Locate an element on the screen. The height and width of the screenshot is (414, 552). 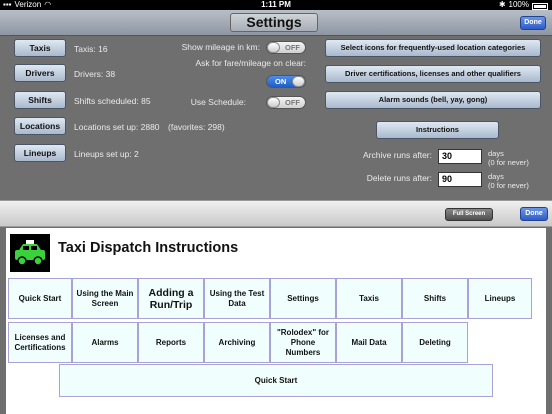
alarm-sounds-button: Alarm sounds (bell, yay, gong) is located at coordinates (433, 100).